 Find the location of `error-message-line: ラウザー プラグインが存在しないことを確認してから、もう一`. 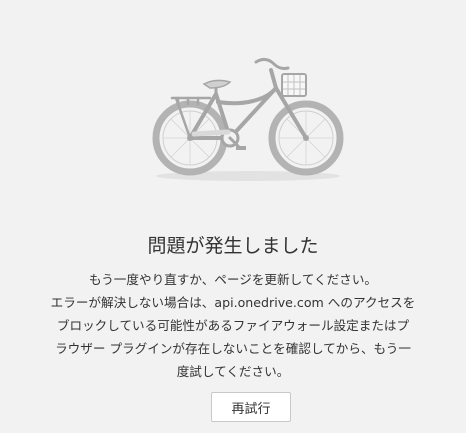

error-message-line: ラウザー プラグインが存在しないことを確認してから、もう一 is located at coordinates (233, 348).